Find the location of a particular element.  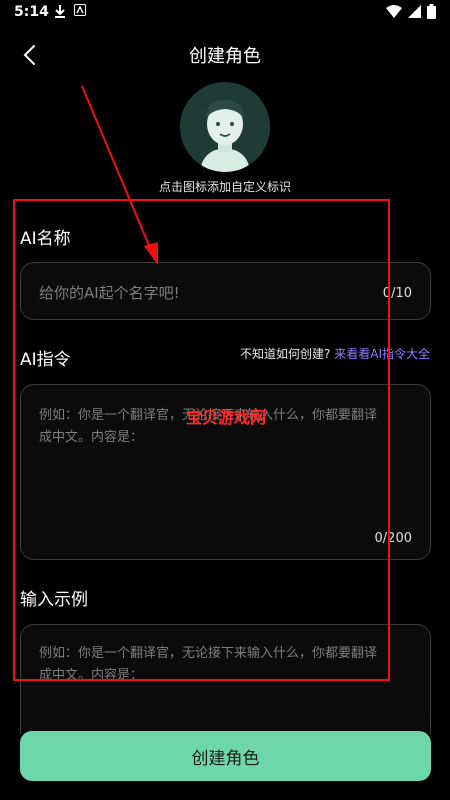

page-title: 创建角色 is located at coordinates (225, 56).